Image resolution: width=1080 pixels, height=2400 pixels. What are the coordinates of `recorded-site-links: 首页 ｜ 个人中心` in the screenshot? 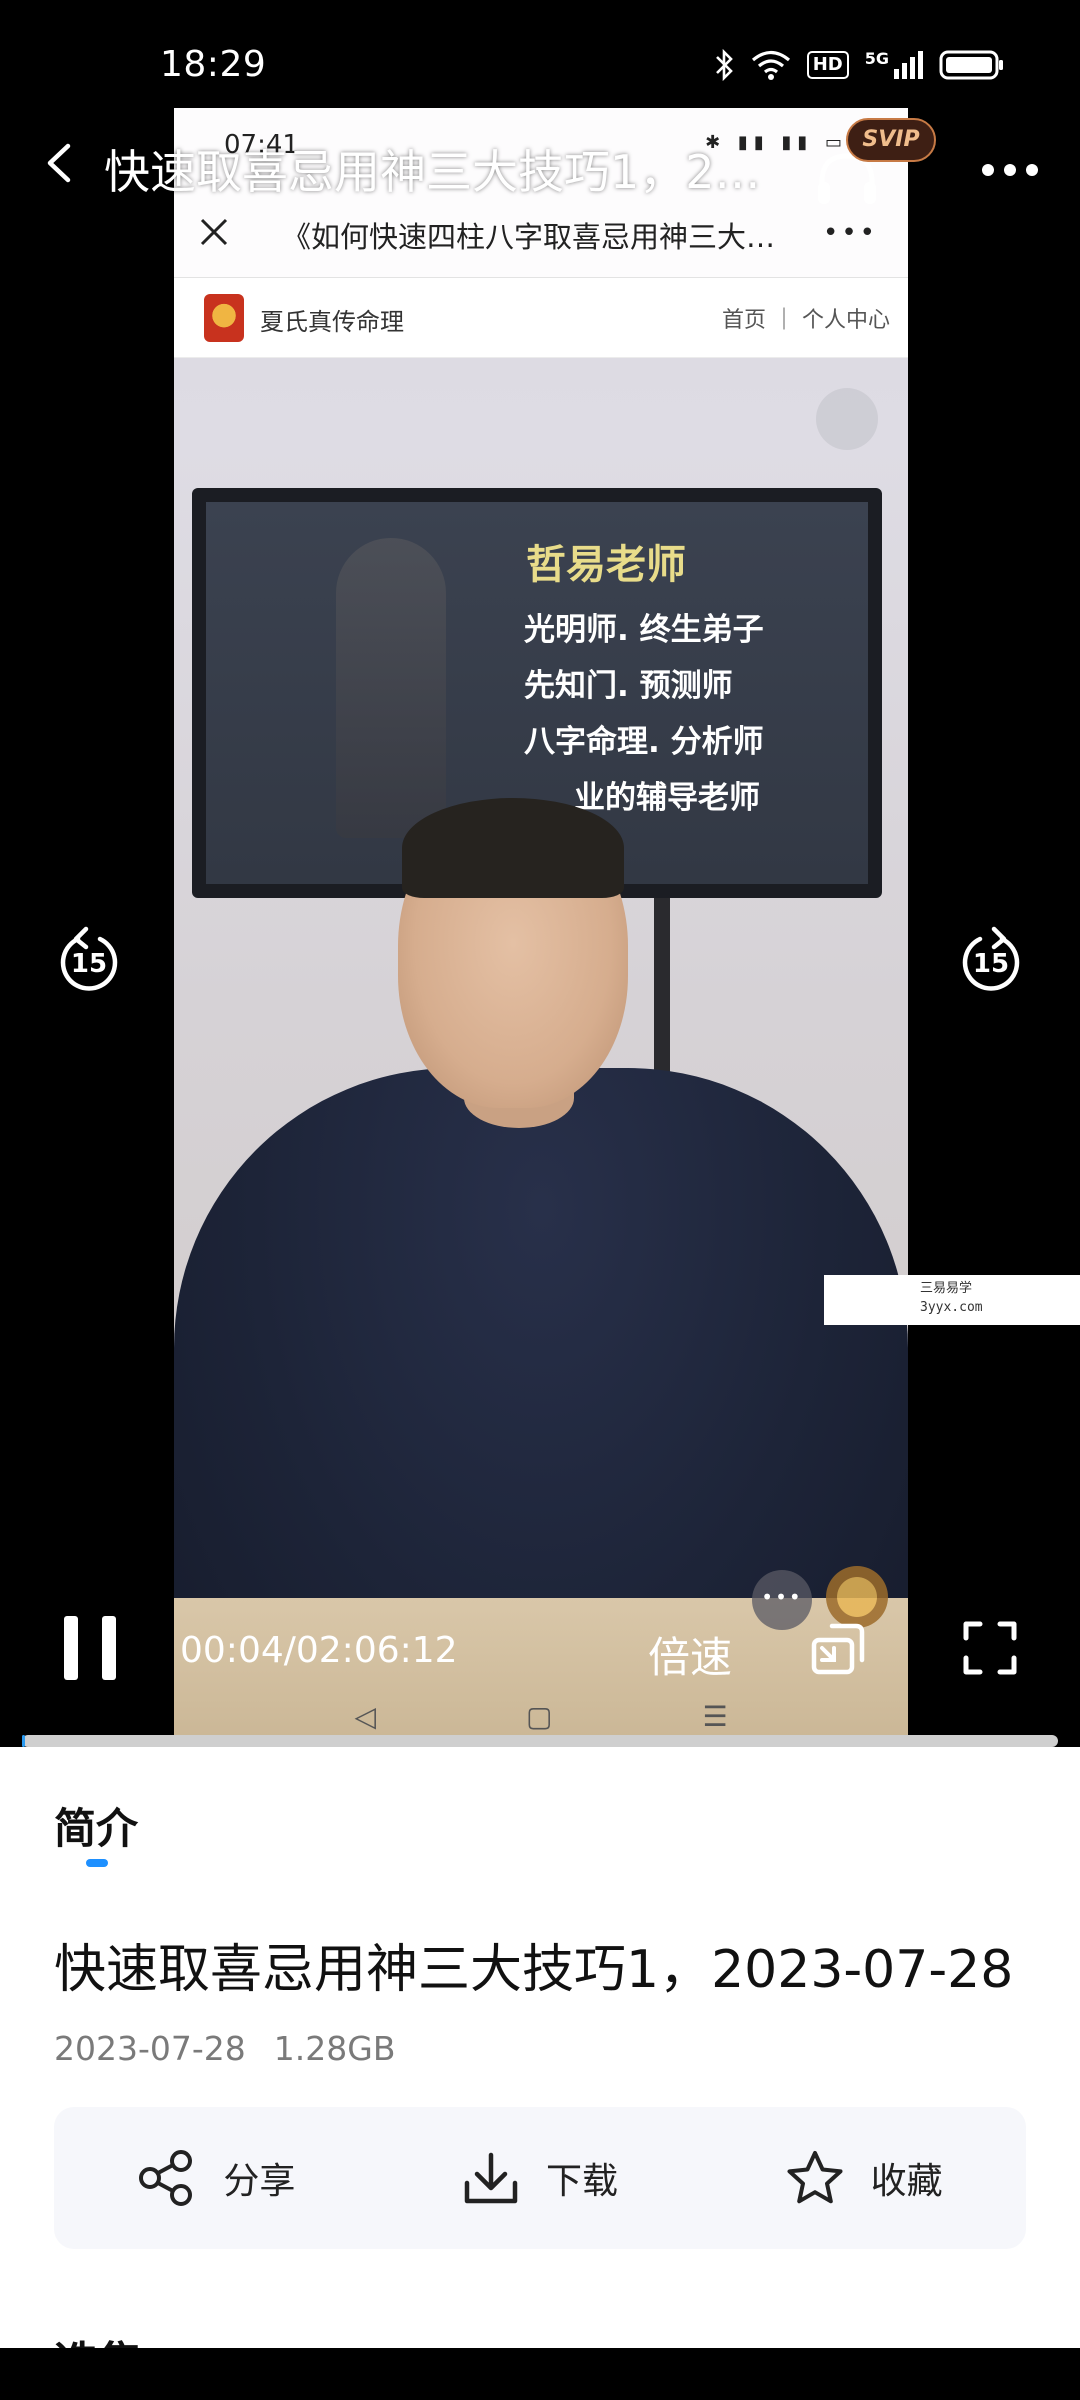 It's located at (806, 320).